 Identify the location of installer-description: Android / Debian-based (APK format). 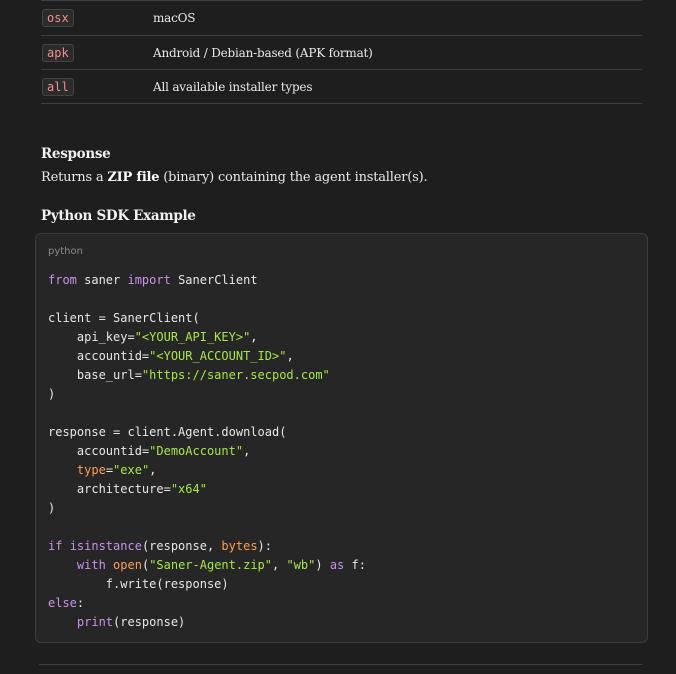
(263, 52).